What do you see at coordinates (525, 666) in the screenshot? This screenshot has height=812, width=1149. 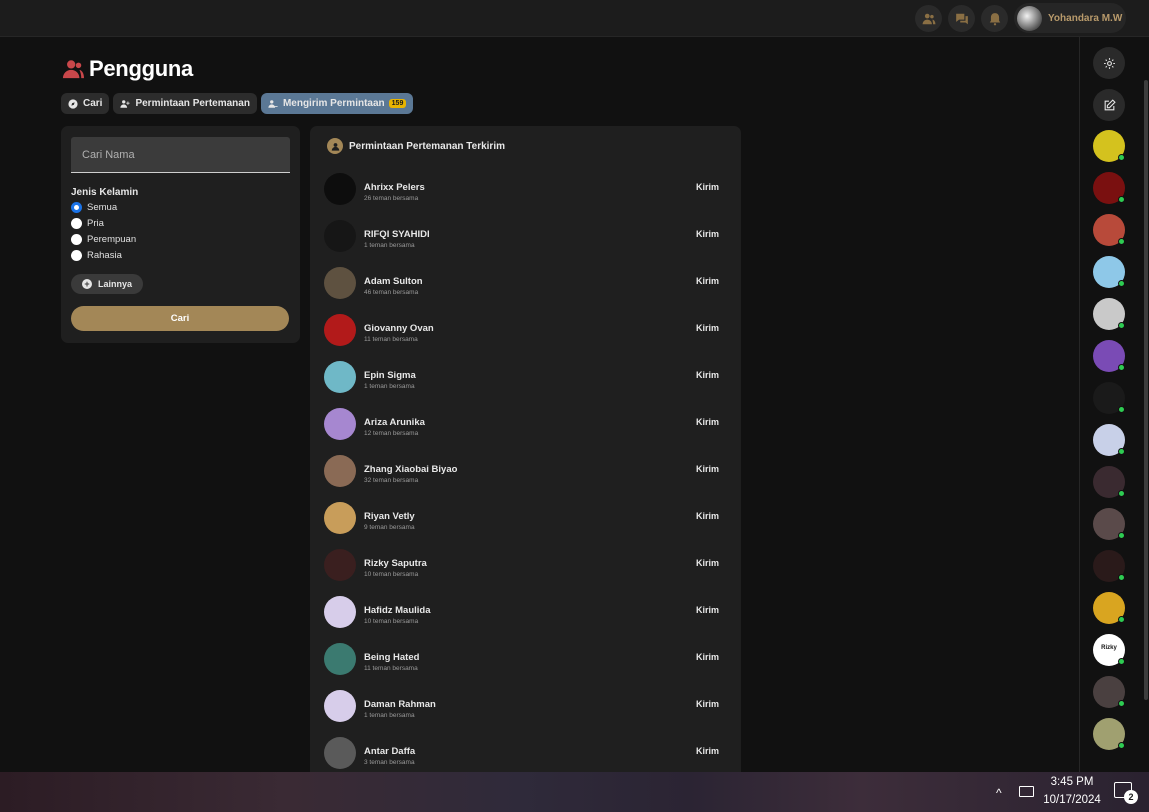 I see `list-item: Being Hated 11 teman bersama Kirim` at bounding box center [525, 666].